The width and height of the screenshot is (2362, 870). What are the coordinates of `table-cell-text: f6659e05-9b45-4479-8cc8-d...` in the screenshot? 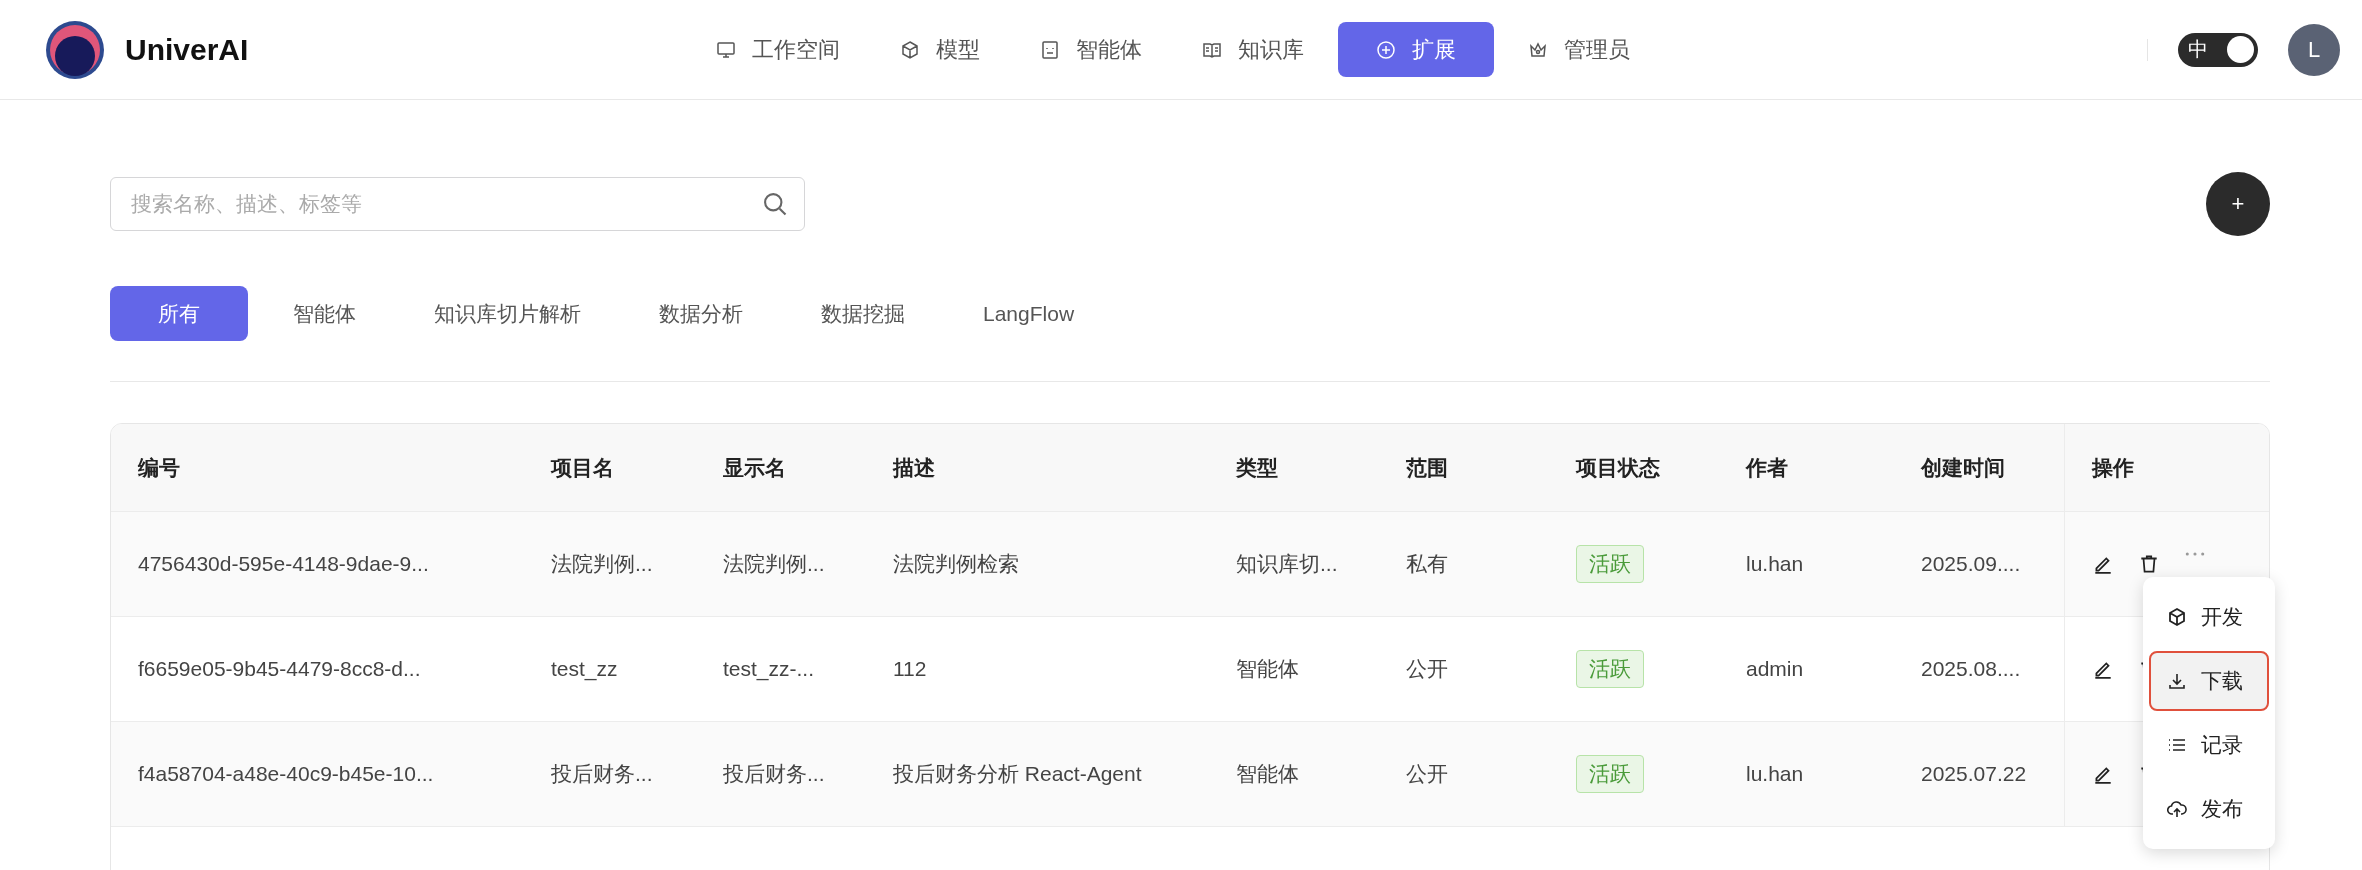 It's located at (279, 669).